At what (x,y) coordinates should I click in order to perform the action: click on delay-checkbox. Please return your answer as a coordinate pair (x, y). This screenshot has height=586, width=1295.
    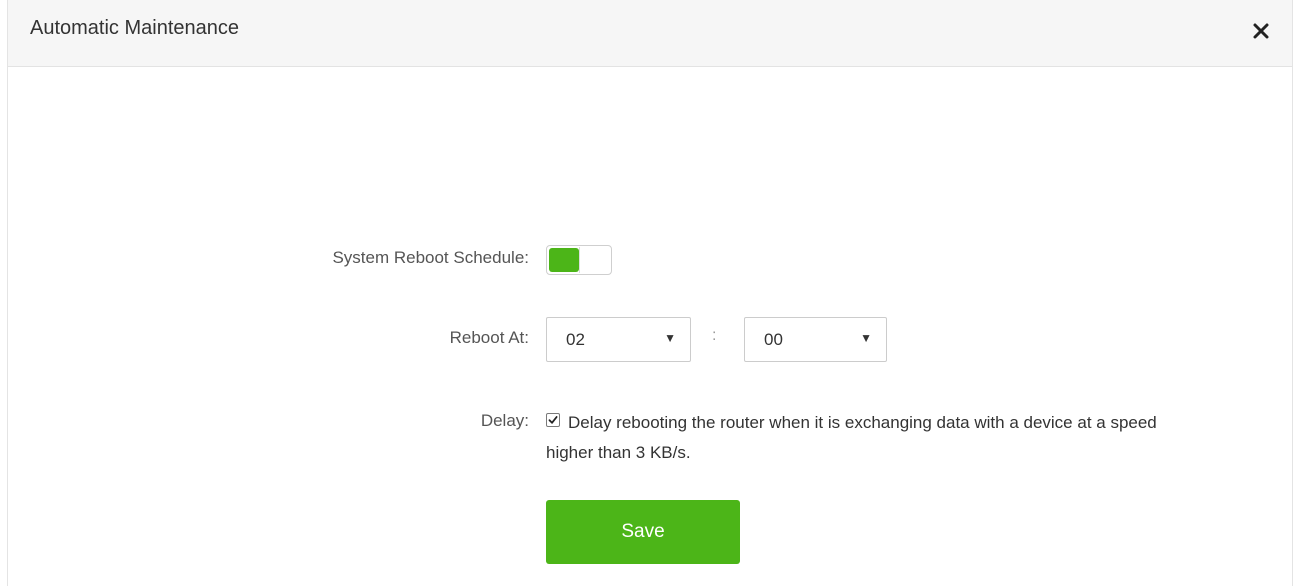
    Looking at the image, I should click on (553, 420).